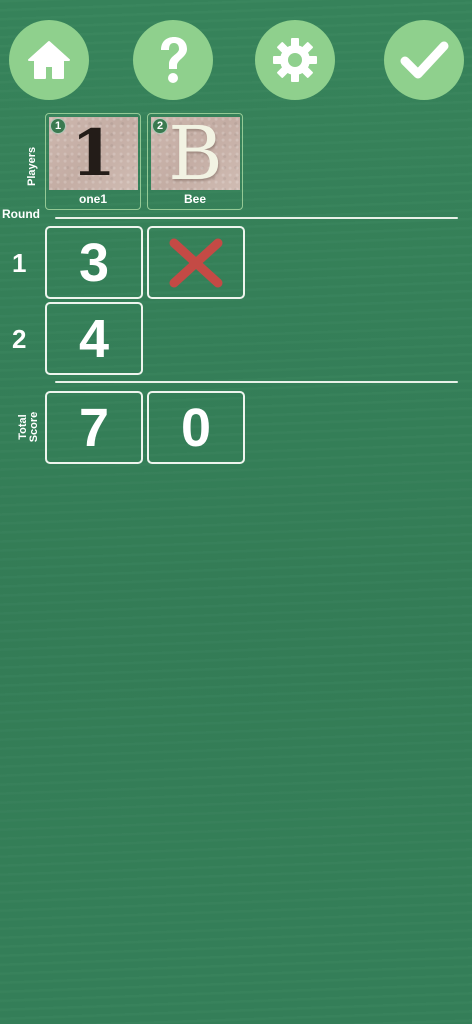  What do you see at coordinates (93, 153) in the screenshot?
I see `avatar-glyph: 1` at bounding box center [93, 153].